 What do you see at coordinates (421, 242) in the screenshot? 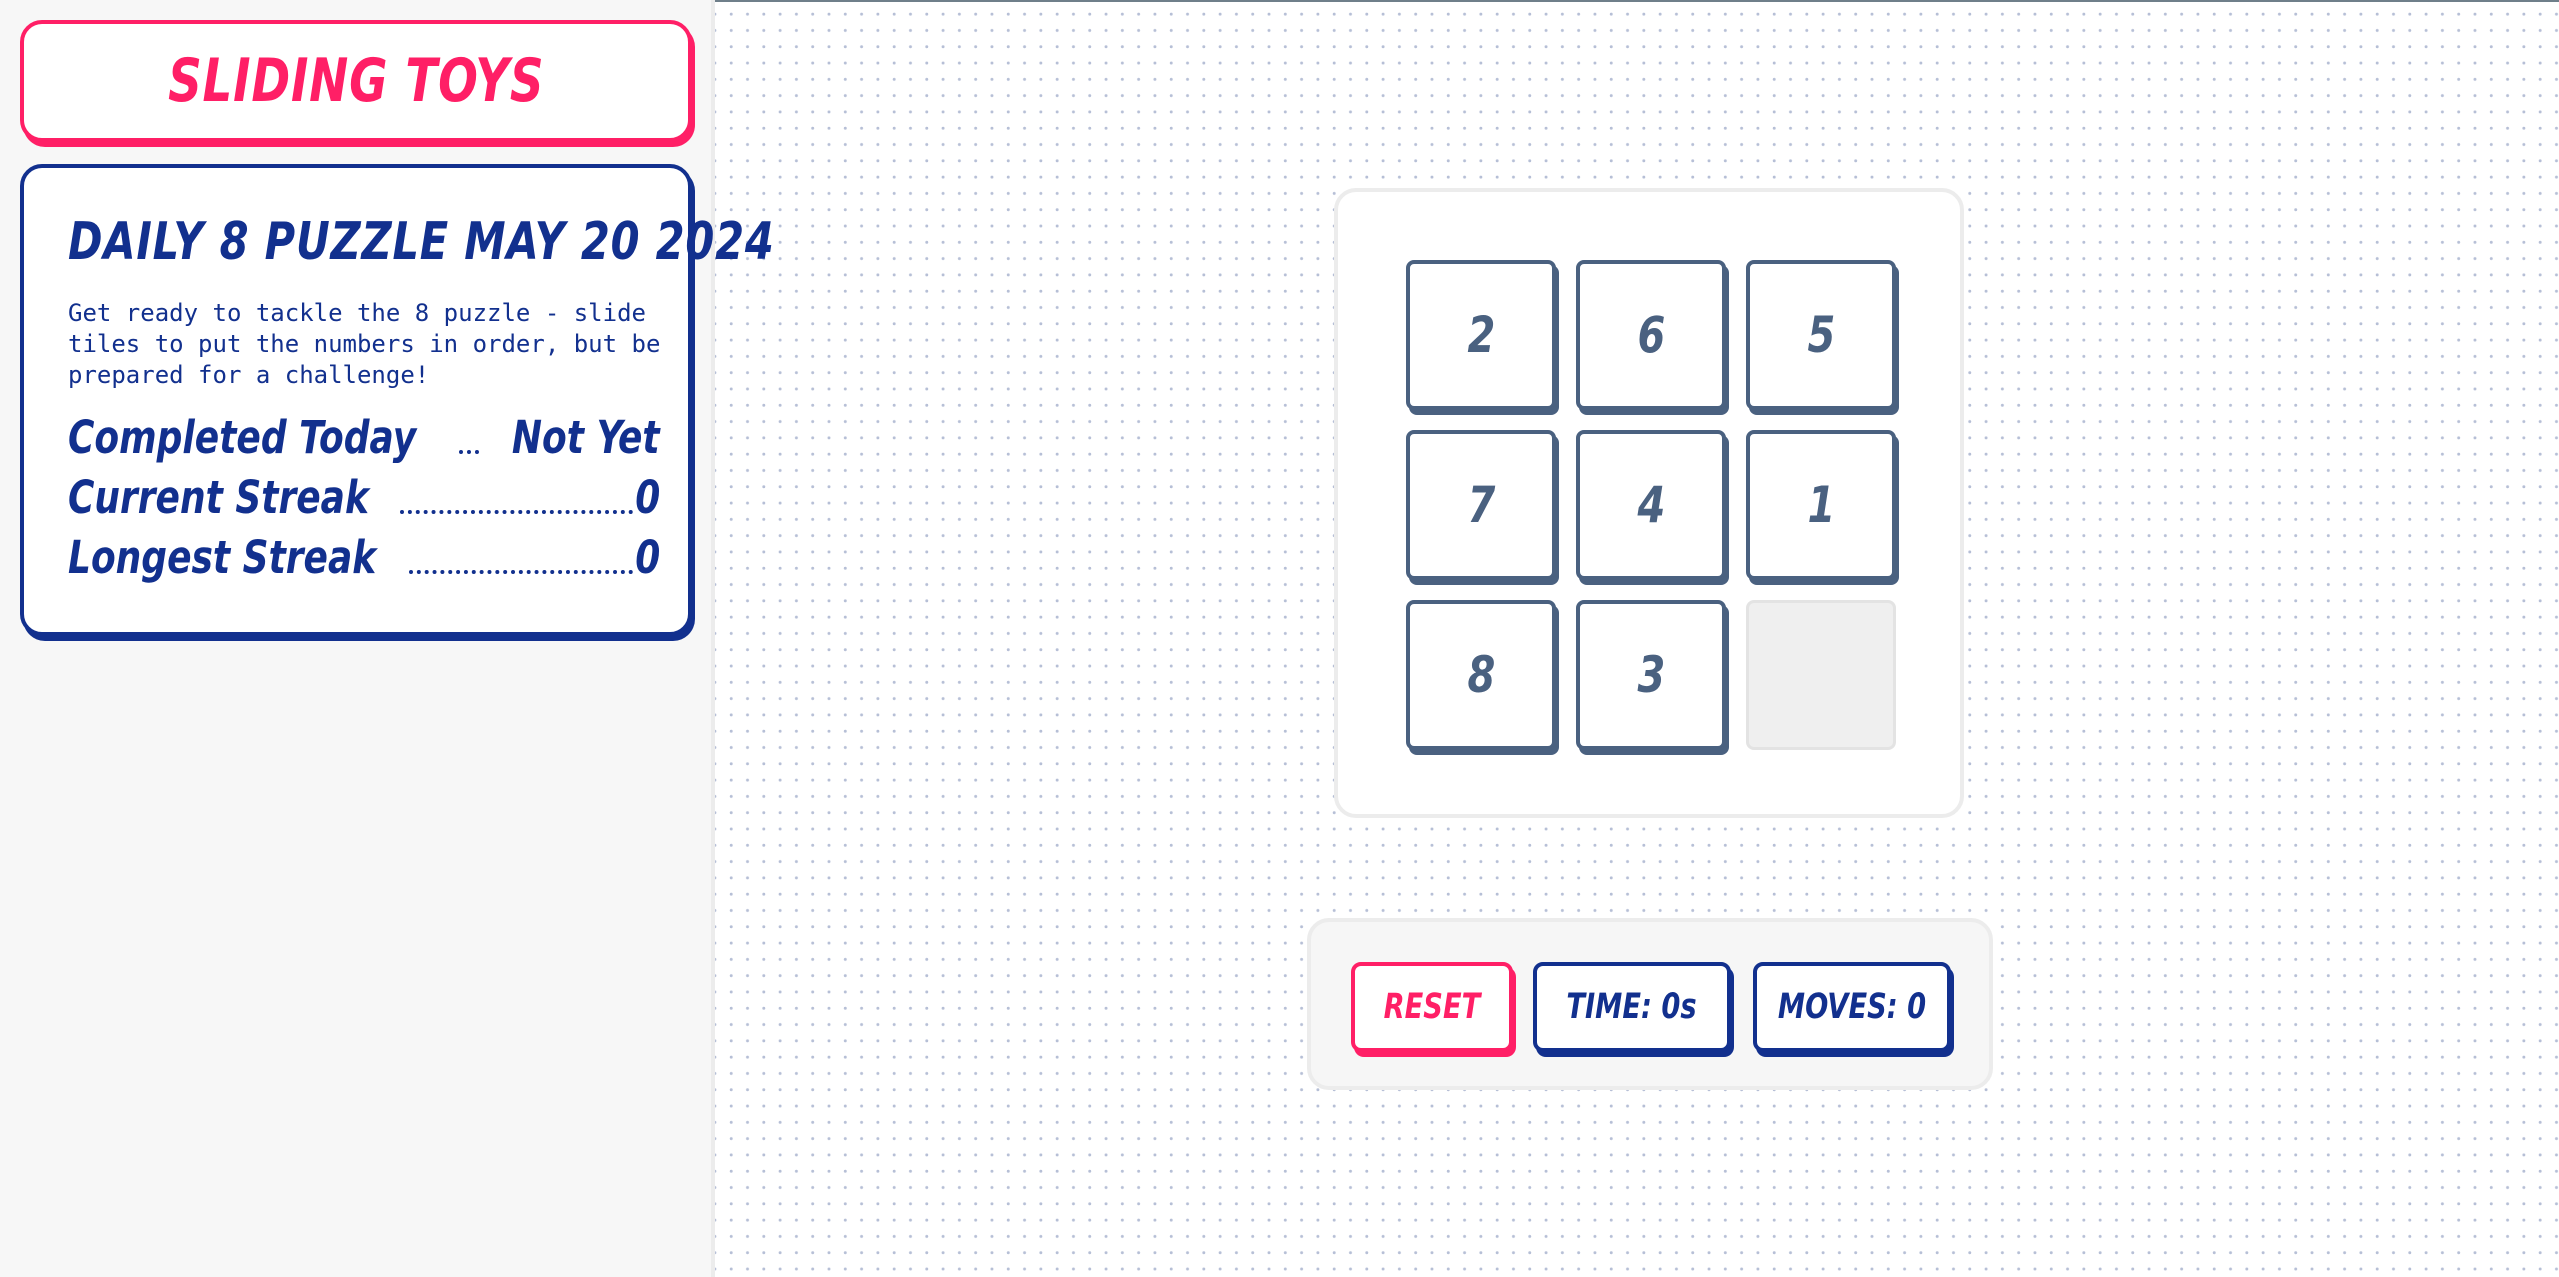
I see `puzzle-title: DAILY 8 PUZZLE MAY 20 2024` at bounding box center [421, 242].